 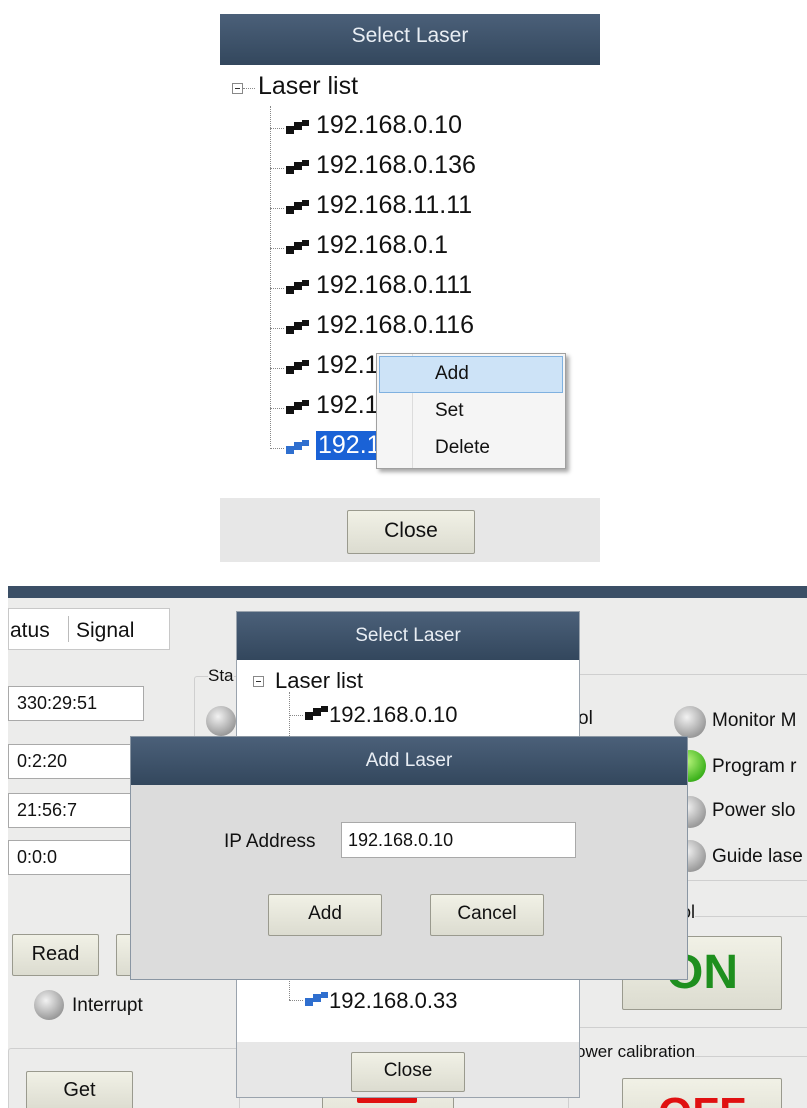 I want to click on get-button: Get, so click(x=79, y=1089).